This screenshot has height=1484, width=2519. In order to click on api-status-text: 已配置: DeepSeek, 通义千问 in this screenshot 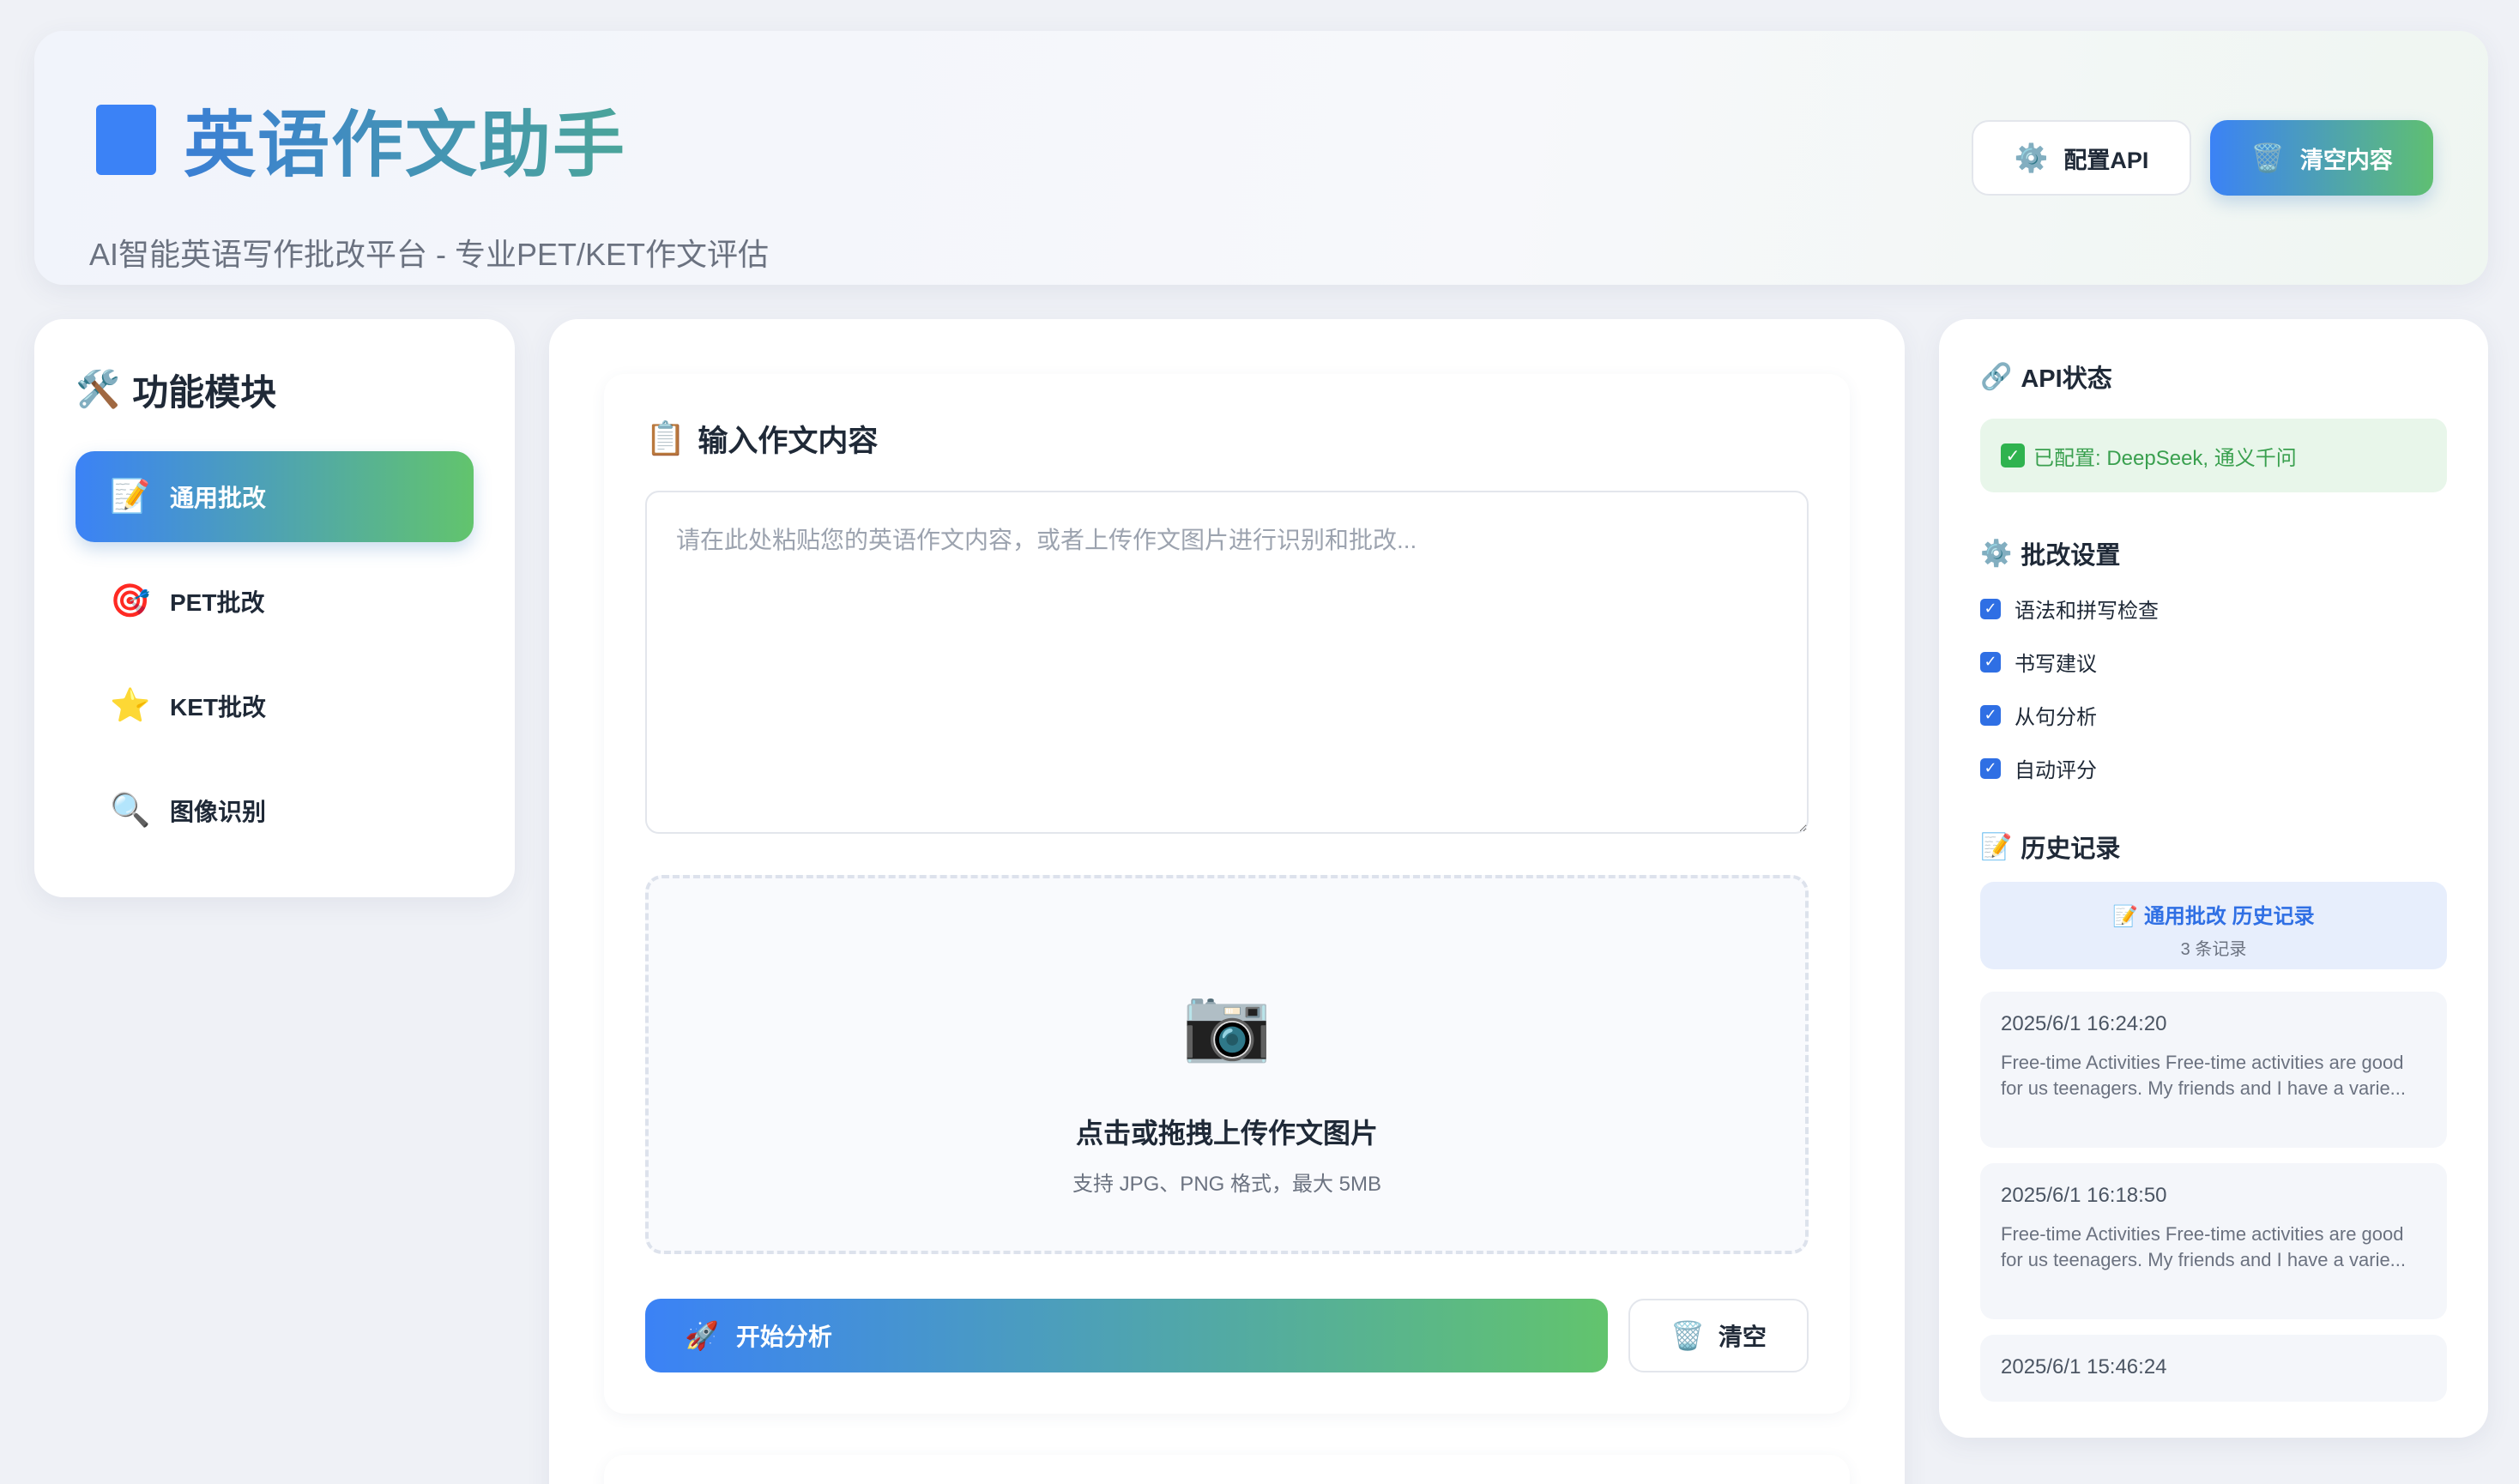, I will do `click(2165, 458)`.